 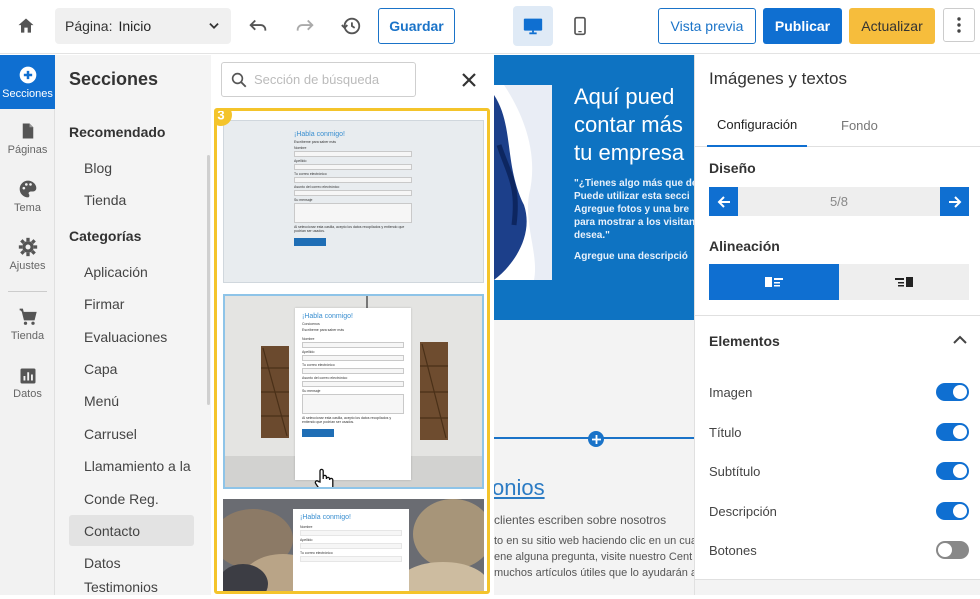 I want to click on tab-fondo: Fondo, so click(x=859, y=125).